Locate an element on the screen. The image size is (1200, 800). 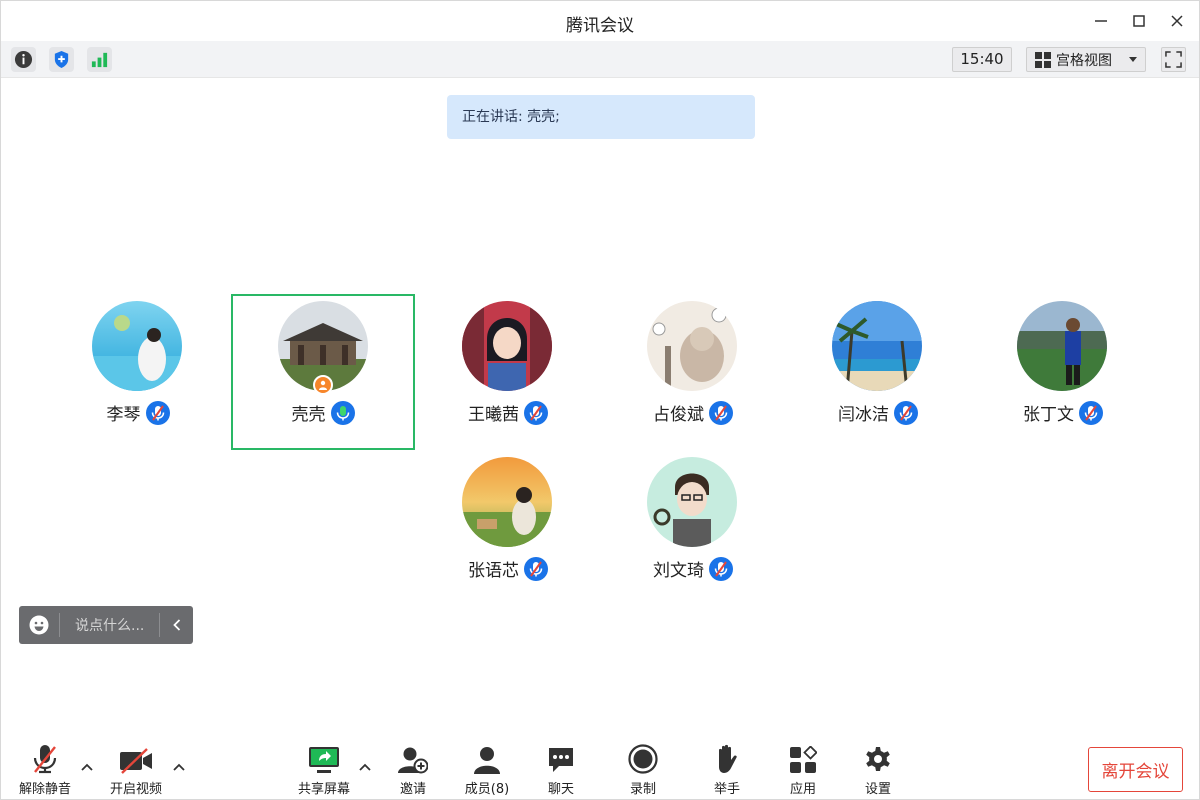
members-button: 成员(8) is located at coordinates (487, 769).